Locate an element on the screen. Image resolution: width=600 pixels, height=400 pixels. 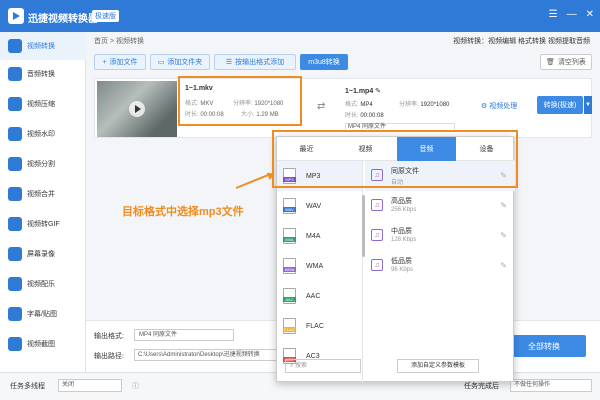
format-item-wma: WMA WMA is located at coordinates (319, 266).